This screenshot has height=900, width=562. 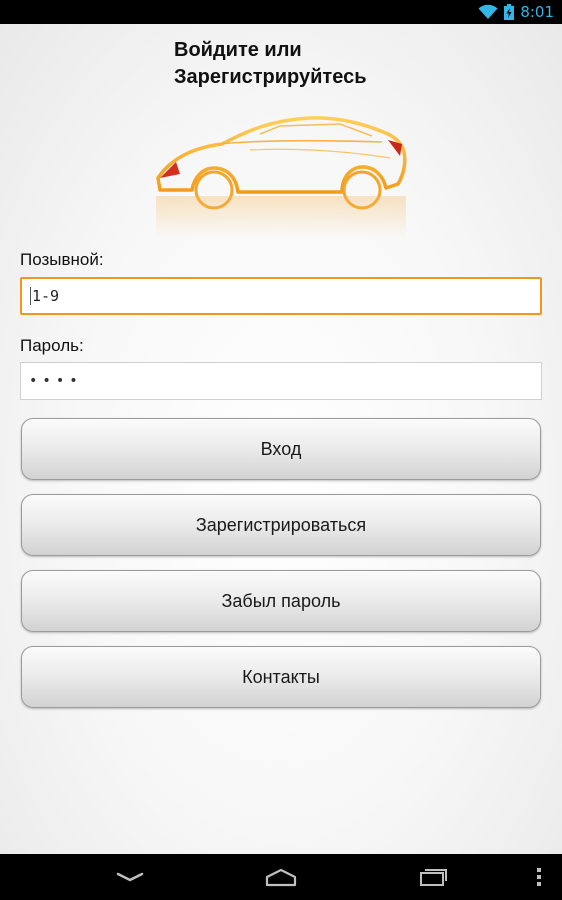 I want to click on register-button: Зарегистрироваться, so click(x=281, y=525).